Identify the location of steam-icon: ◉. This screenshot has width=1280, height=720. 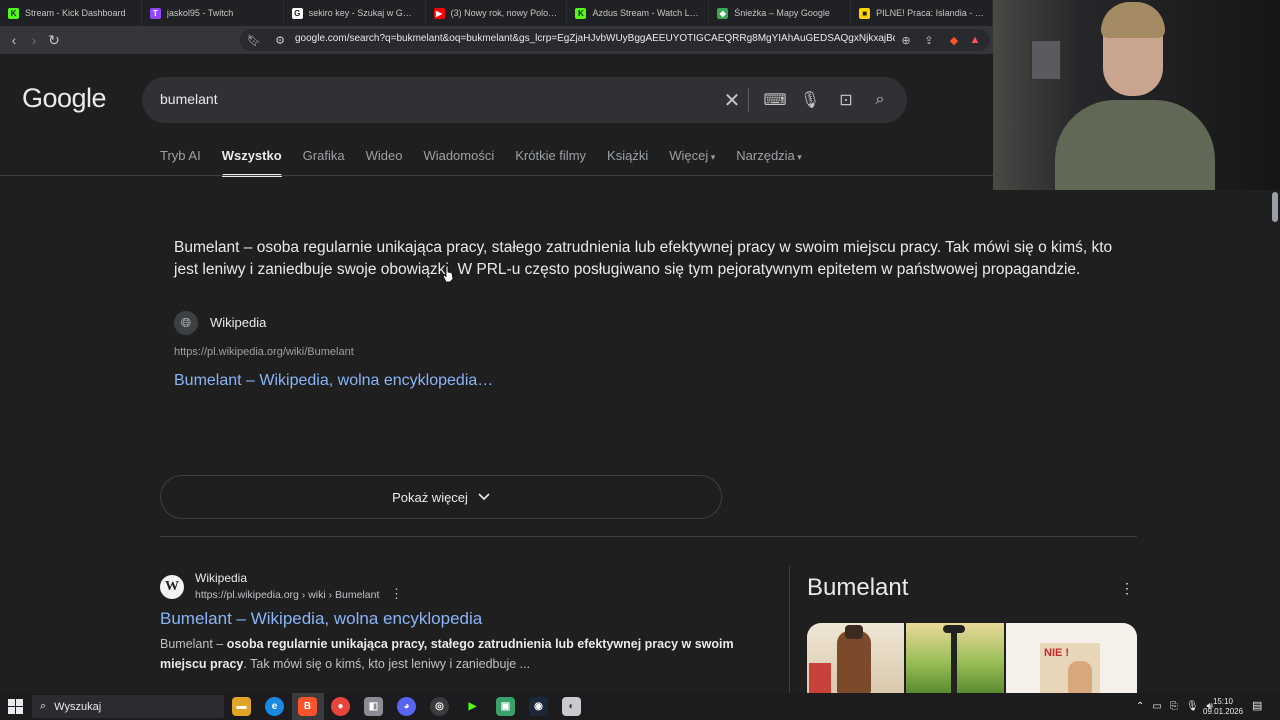
(538, 706).